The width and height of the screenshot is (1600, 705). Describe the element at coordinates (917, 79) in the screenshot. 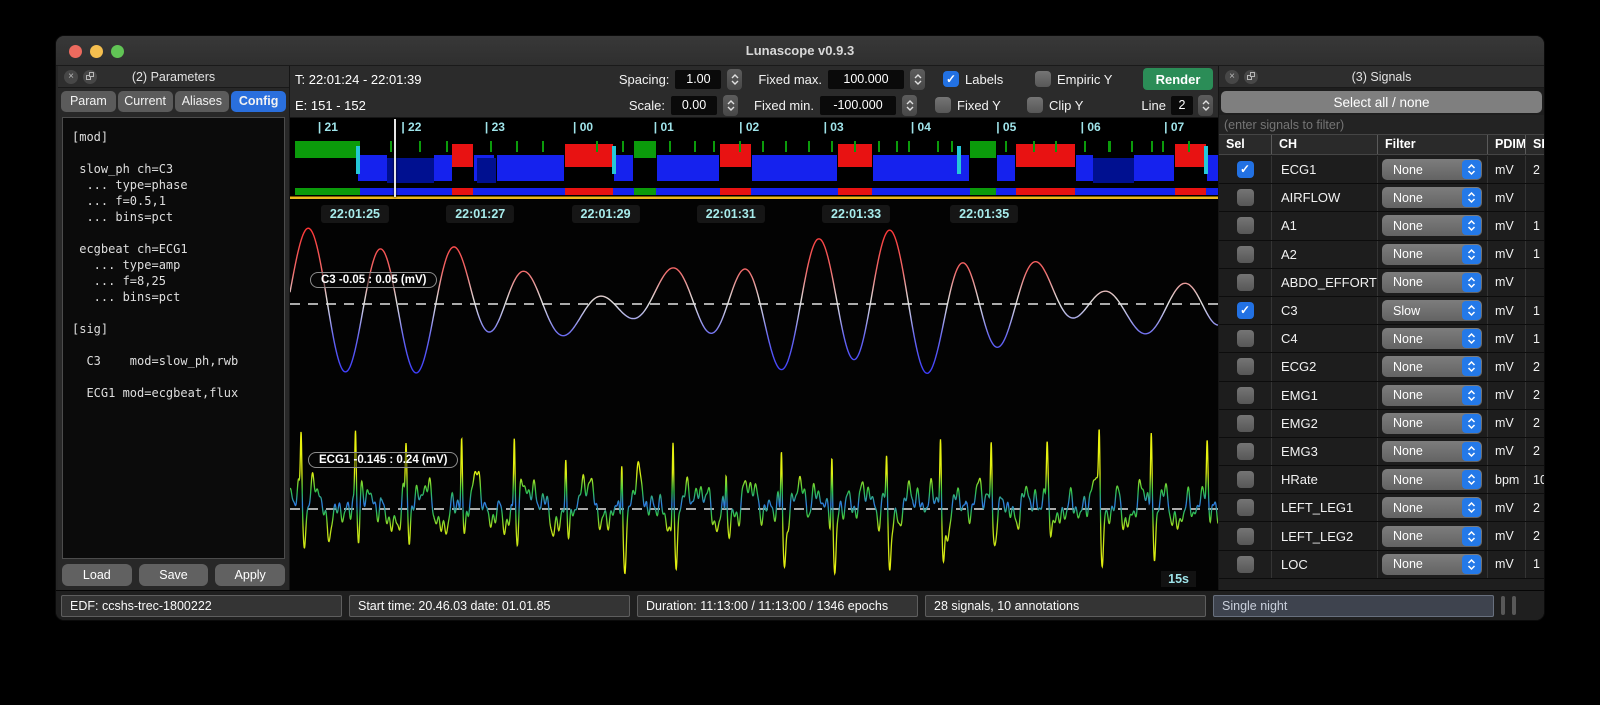

I see `fixed-max-stepper` at that location.